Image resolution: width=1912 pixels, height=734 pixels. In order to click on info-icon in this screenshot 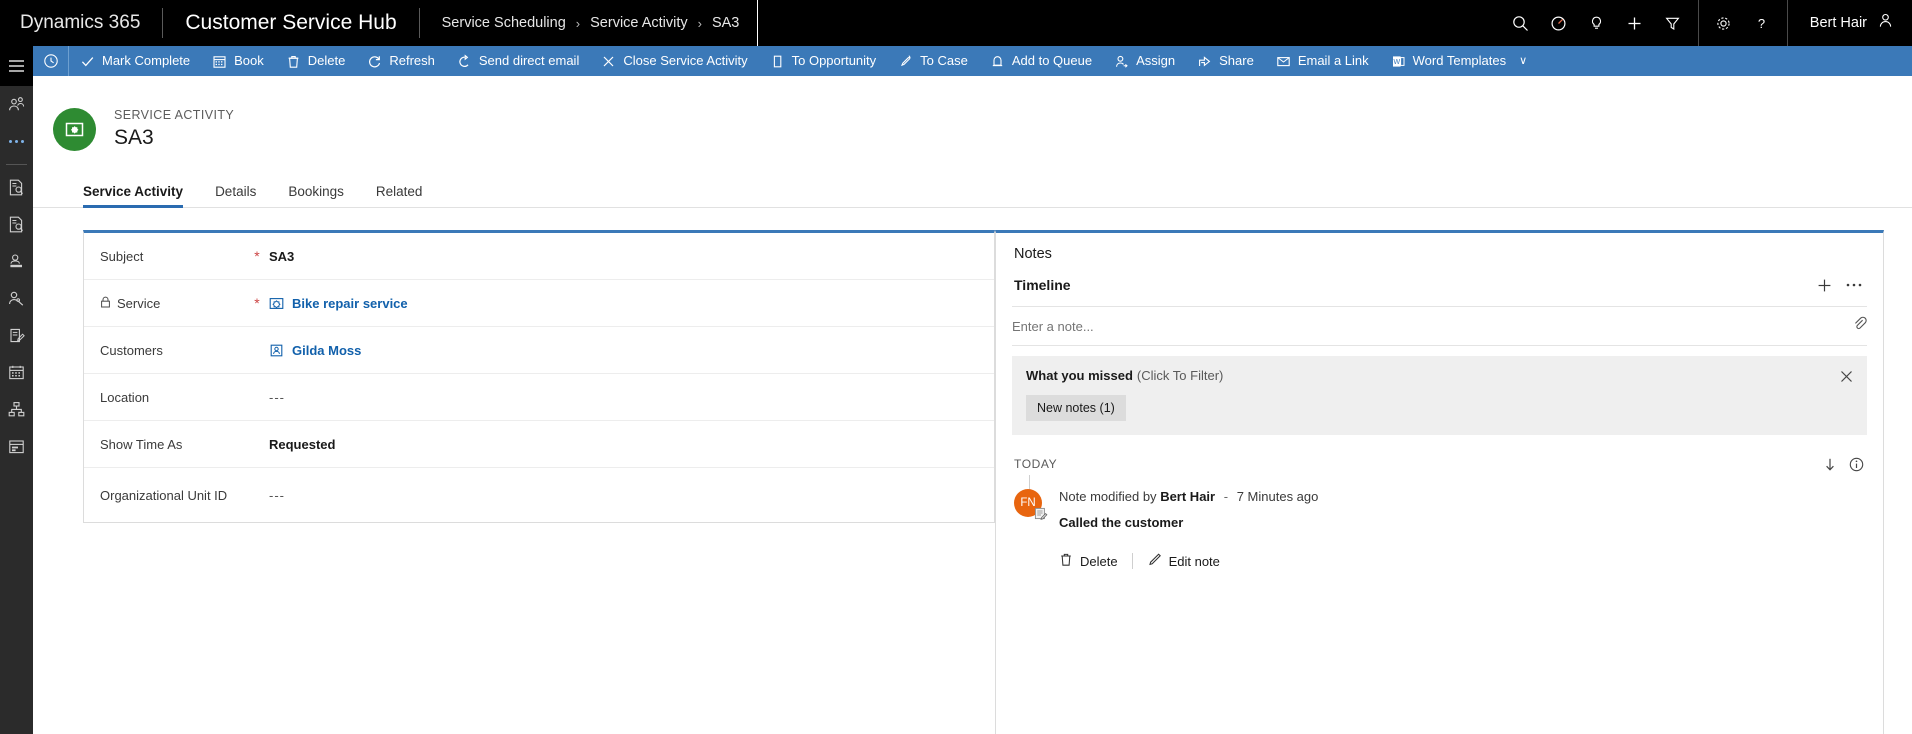, I will do `click(1856, 464)`.